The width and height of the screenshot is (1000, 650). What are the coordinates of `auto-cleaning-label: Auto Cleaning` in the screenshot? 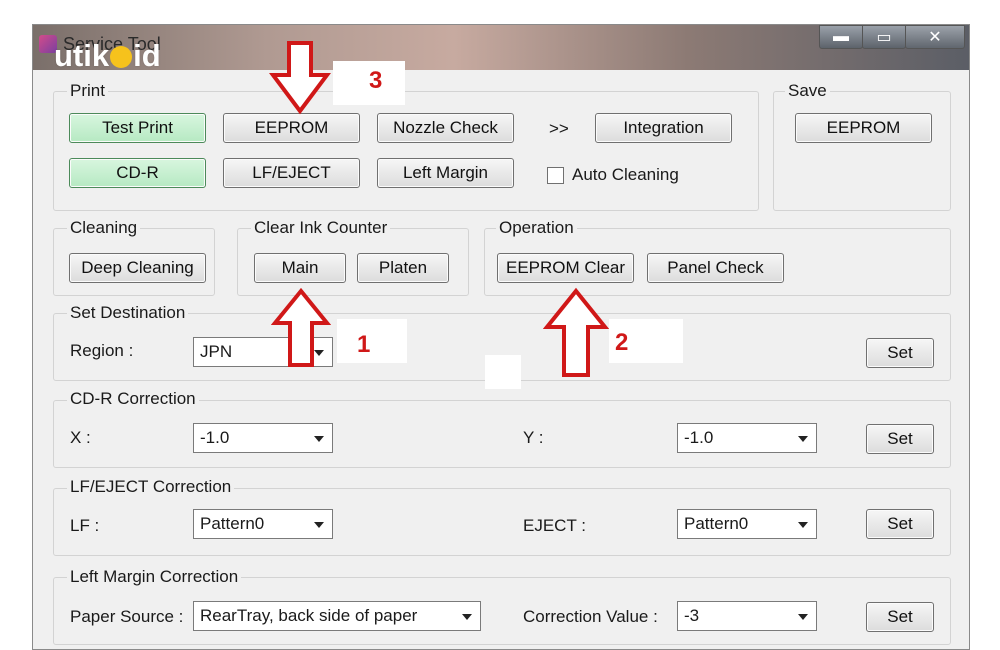 It's located at (625, 174).